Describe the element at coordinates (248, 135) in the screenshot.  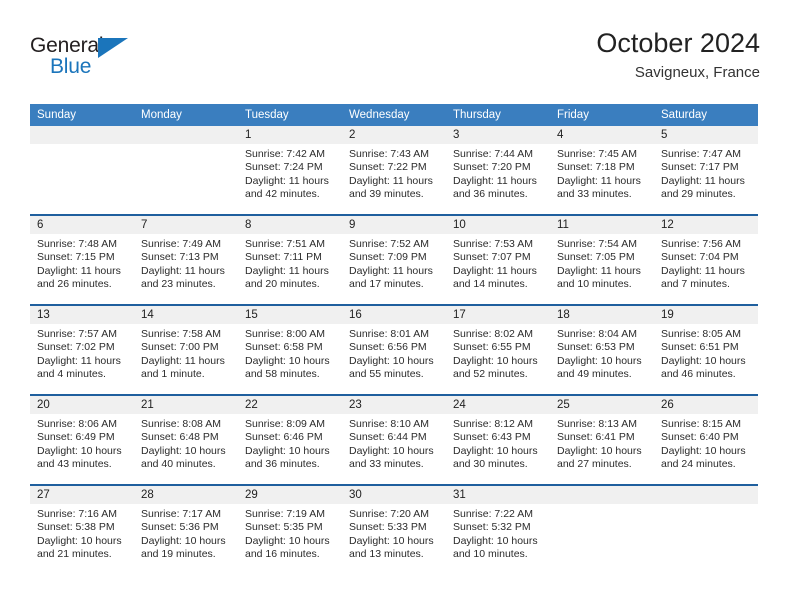
I see `day-number: 1` at that location.